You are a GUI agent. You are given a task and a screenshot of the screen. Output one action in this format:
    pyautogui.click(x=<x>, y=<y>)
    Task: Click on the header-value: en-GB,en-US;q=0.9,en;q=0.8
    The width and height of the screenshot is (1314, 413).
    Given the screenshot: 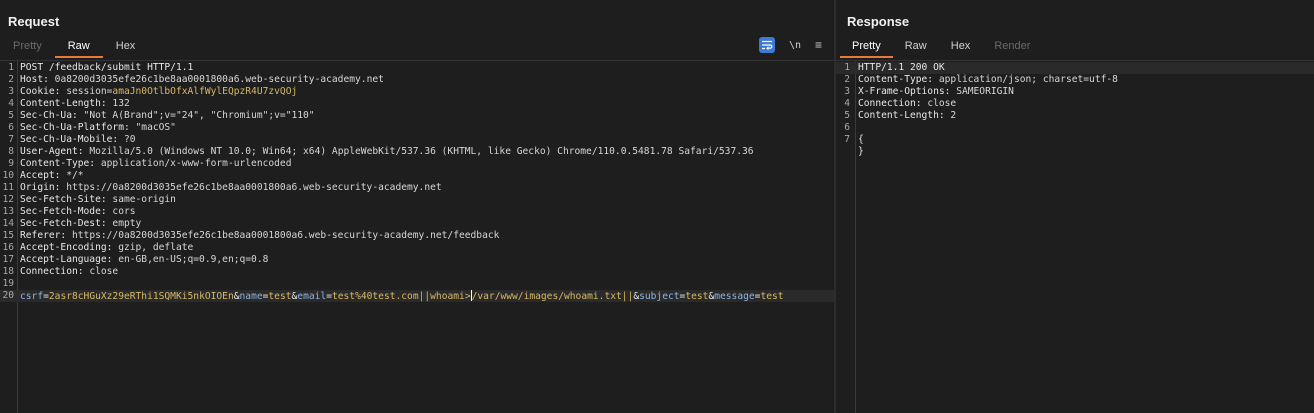 What is the action you would take?
    pyautogui.click(x=190, y=259)
    